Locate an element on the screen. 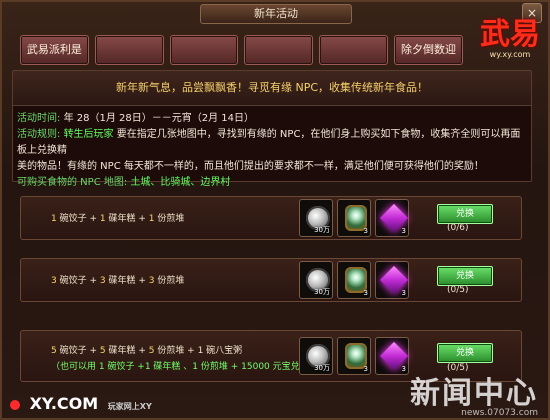  reward-text-1: 1 碗饺子 + 1 碟年糕 + 1 份煎堆 is located at coordinates (117, 217).